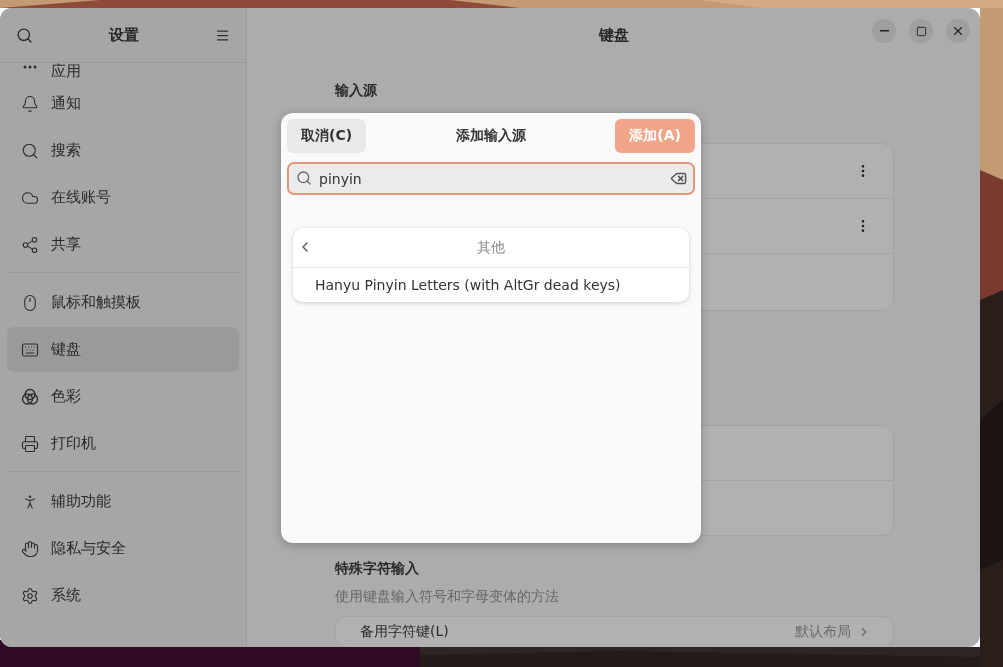 The image size is (1003, 667). I want to click on settings-row: 备用字符键(L) 默认布局, so click(614, 632).